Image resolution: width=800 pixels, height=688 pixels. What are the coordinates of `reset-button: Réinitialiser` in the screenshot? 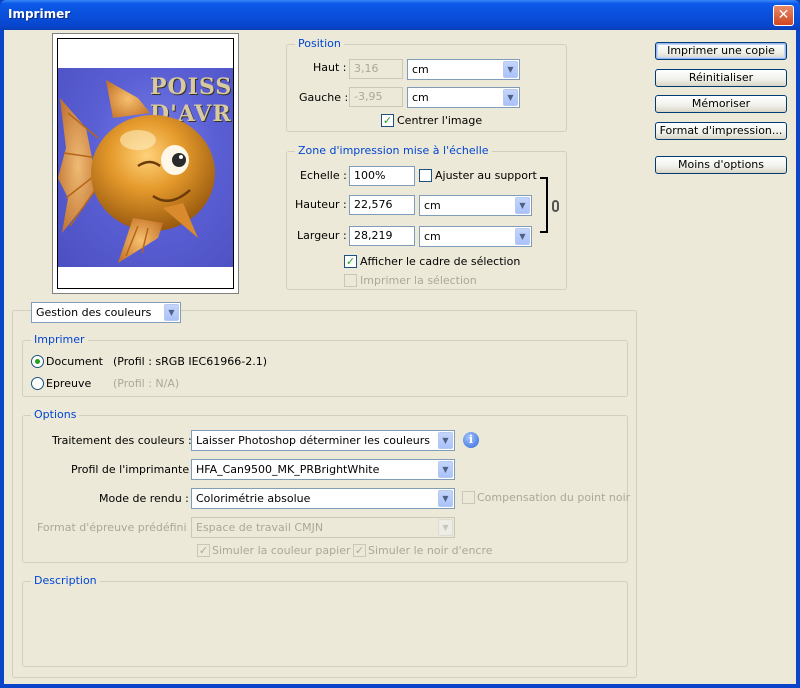 It's located at (721, 78).